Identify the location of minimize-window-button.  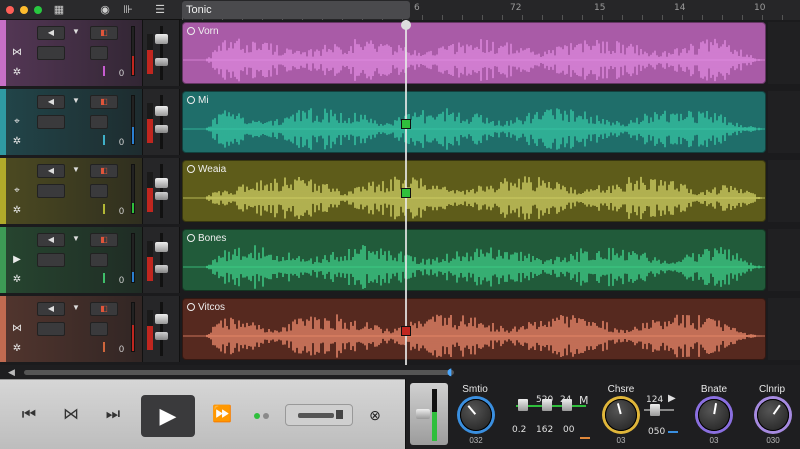
(24, 10).